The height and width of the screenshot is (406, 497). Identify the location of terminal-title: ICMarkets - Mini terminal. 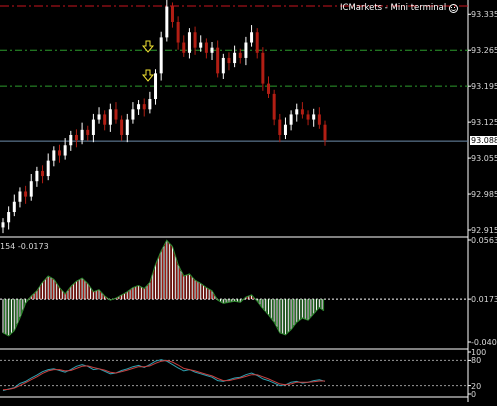
(393, 8).